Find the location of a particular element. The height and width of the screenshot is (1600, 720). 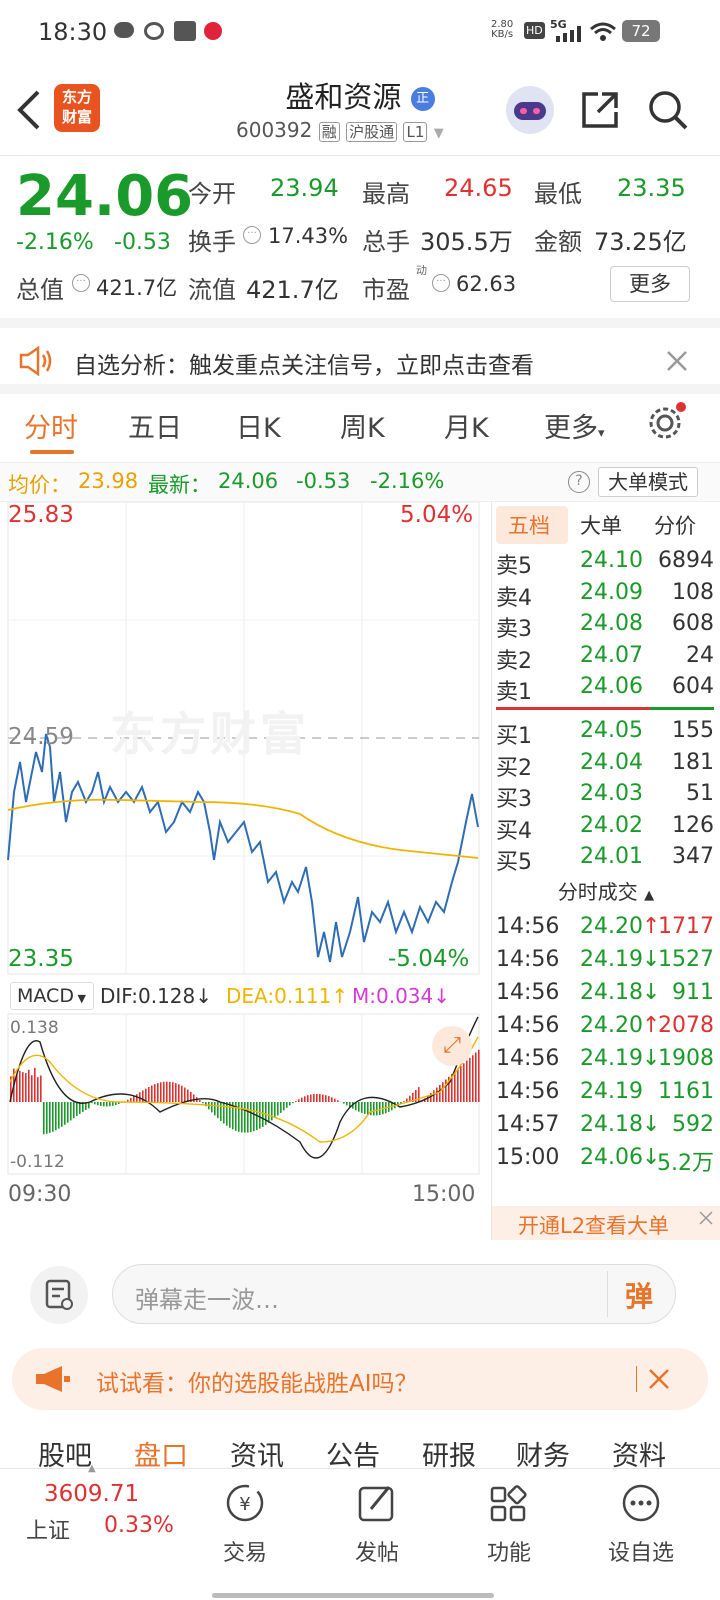

ai-robot-icon is located at coordinates (530, 110).